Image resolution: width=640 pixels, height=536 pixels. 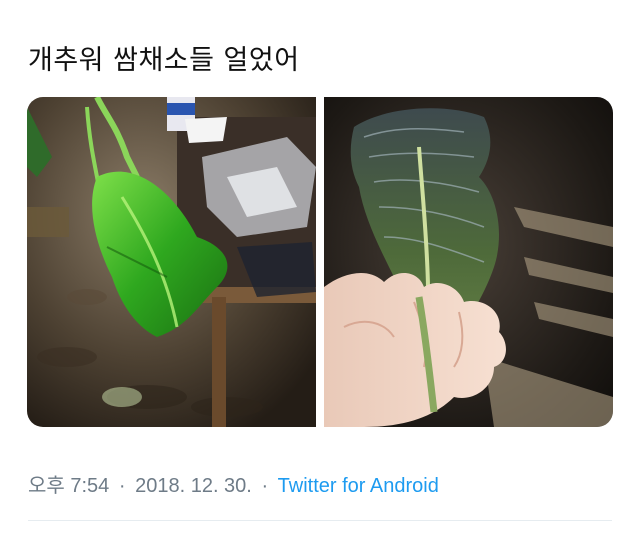 What do you see at coordinates (193, 486) in the screenshot?
I see `tweet-date: 2018. 12. 30.` at bounding box center [193, 486].